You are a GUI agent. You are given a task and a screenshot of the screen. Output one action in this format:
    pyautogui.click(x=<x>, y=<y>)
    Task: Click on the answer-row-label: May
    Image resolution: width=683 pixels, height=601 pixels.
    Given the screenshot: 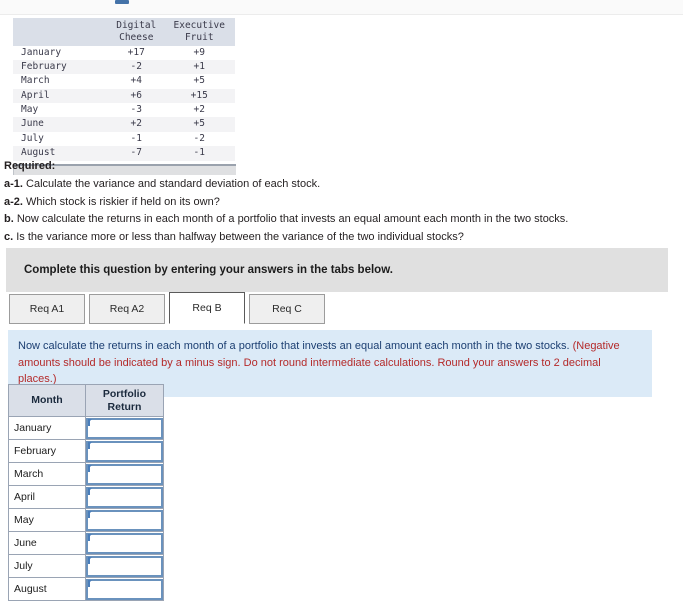 What is the action you would take?
    pyautogui.click(x=47, y=520)
    